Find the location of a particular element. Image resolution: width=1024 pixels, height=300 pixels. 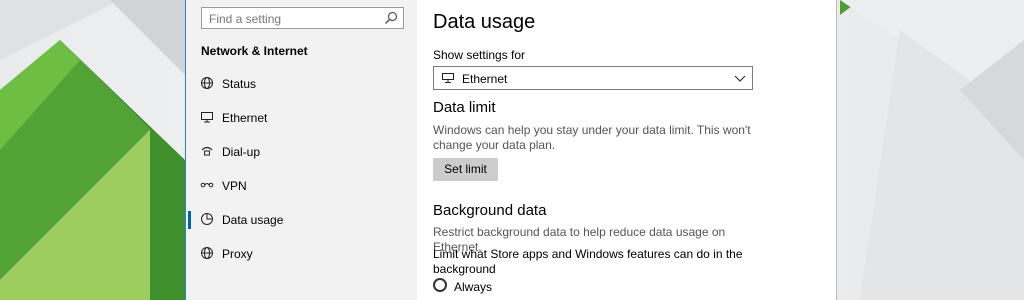

search-icon is located at coordinates (391, 18).